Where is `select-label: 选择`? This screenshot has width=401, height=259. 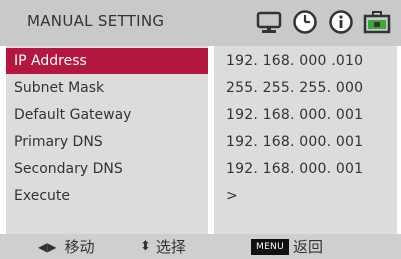 select-label: 选择 is located at coordinates (170, 247).